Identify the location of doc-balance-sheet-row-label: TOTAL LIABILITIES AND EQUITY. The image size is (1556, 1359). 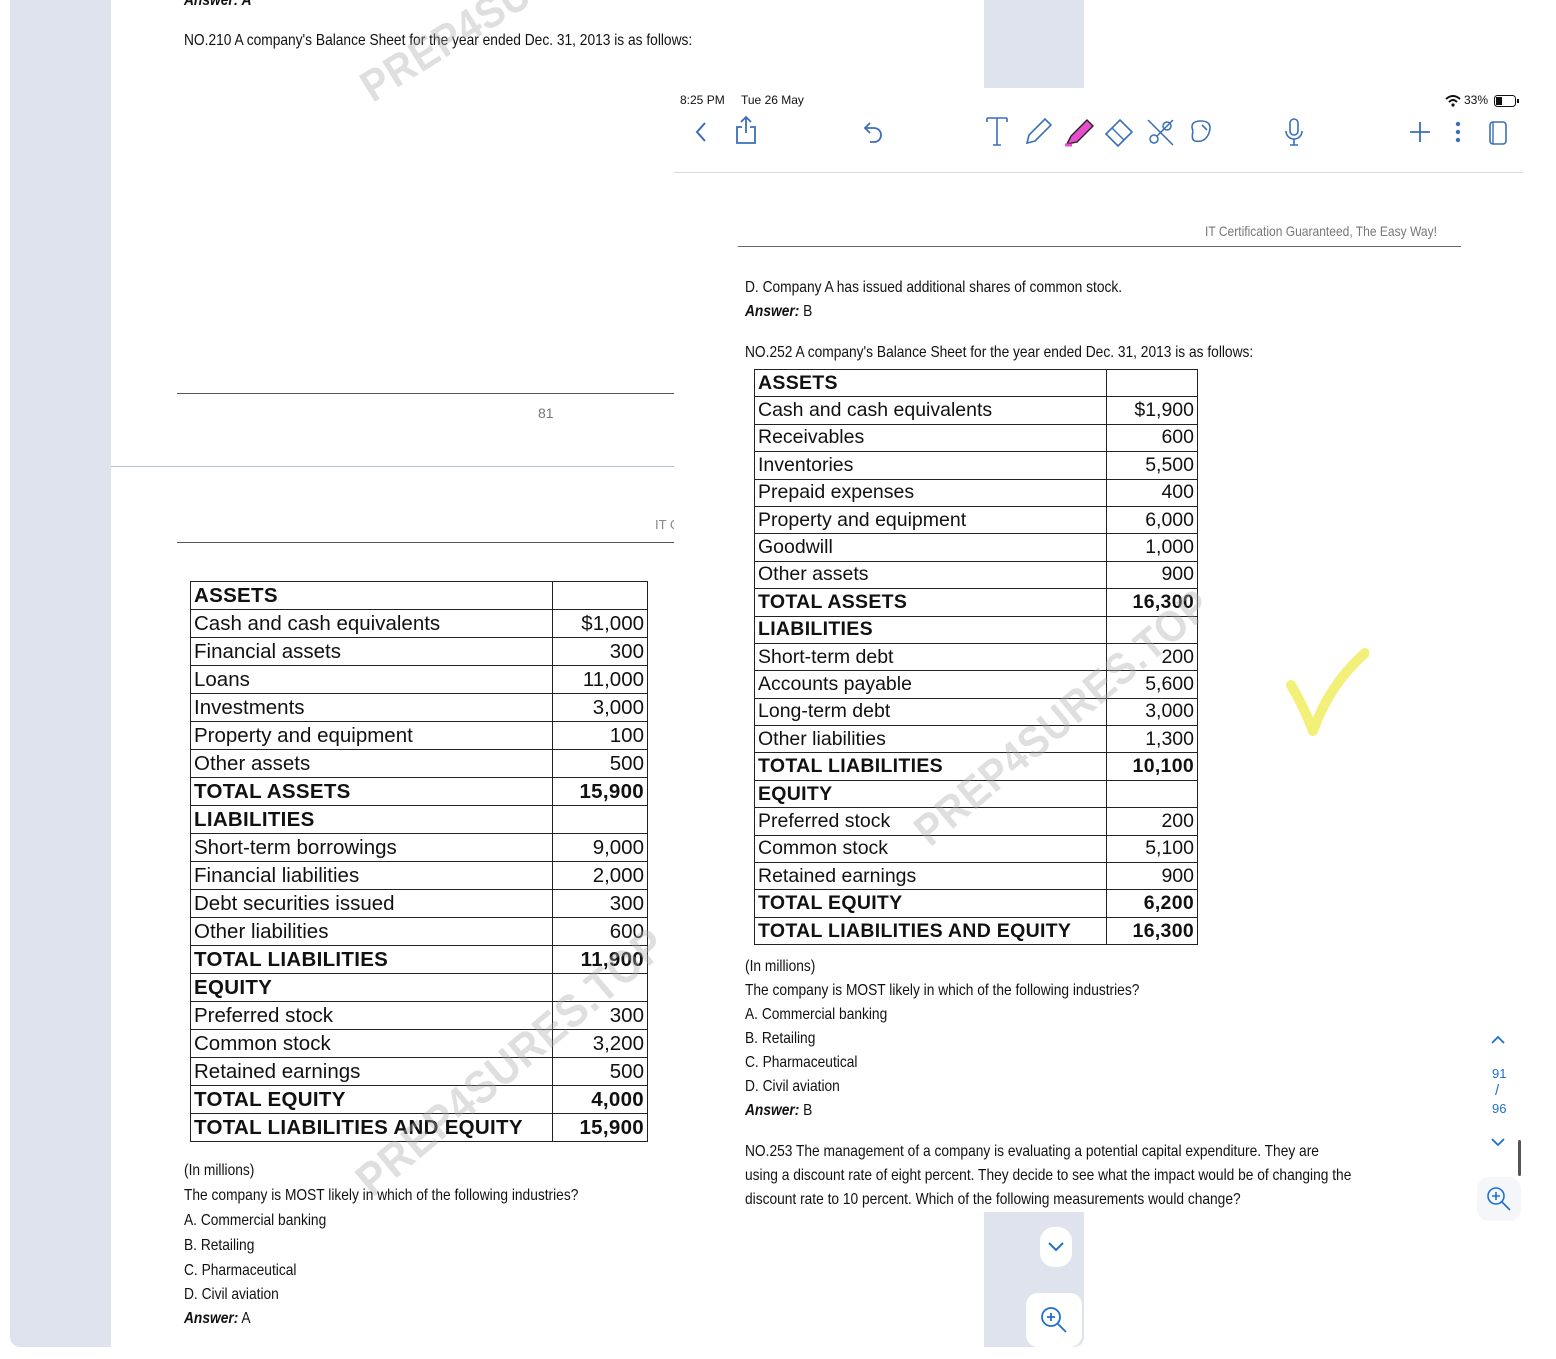
(930, 931).